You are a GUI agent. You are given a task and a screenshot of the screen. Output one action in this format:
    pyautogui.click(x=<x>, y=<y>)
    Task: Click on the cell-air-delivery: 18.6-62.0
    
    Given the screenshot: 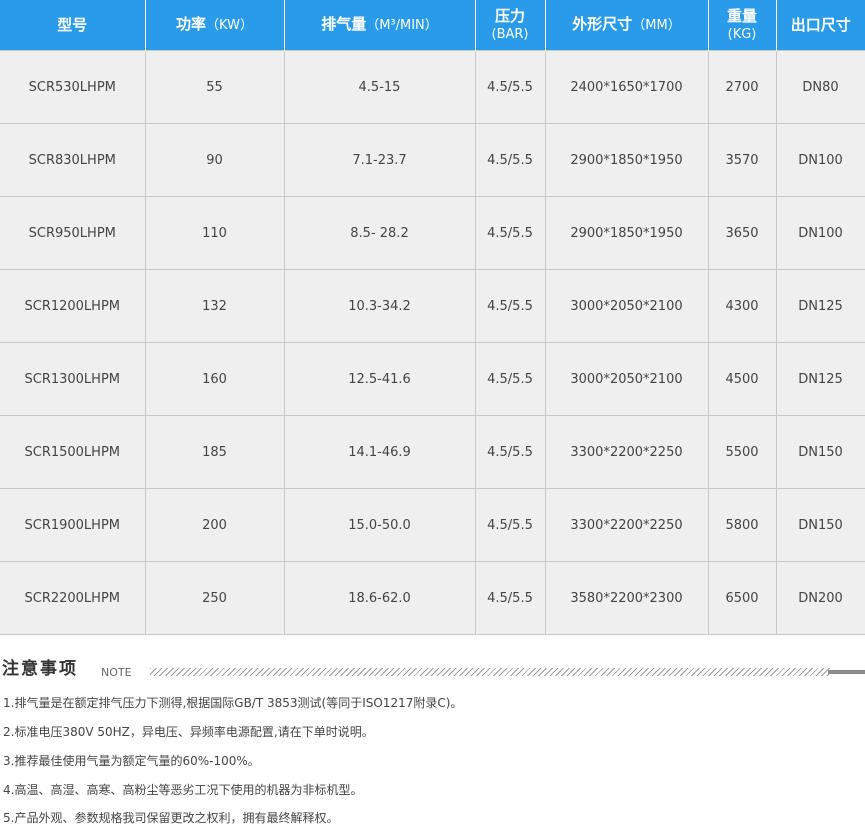 What is the action you would take?
    pyautogui.click(x=379, y=598)
    